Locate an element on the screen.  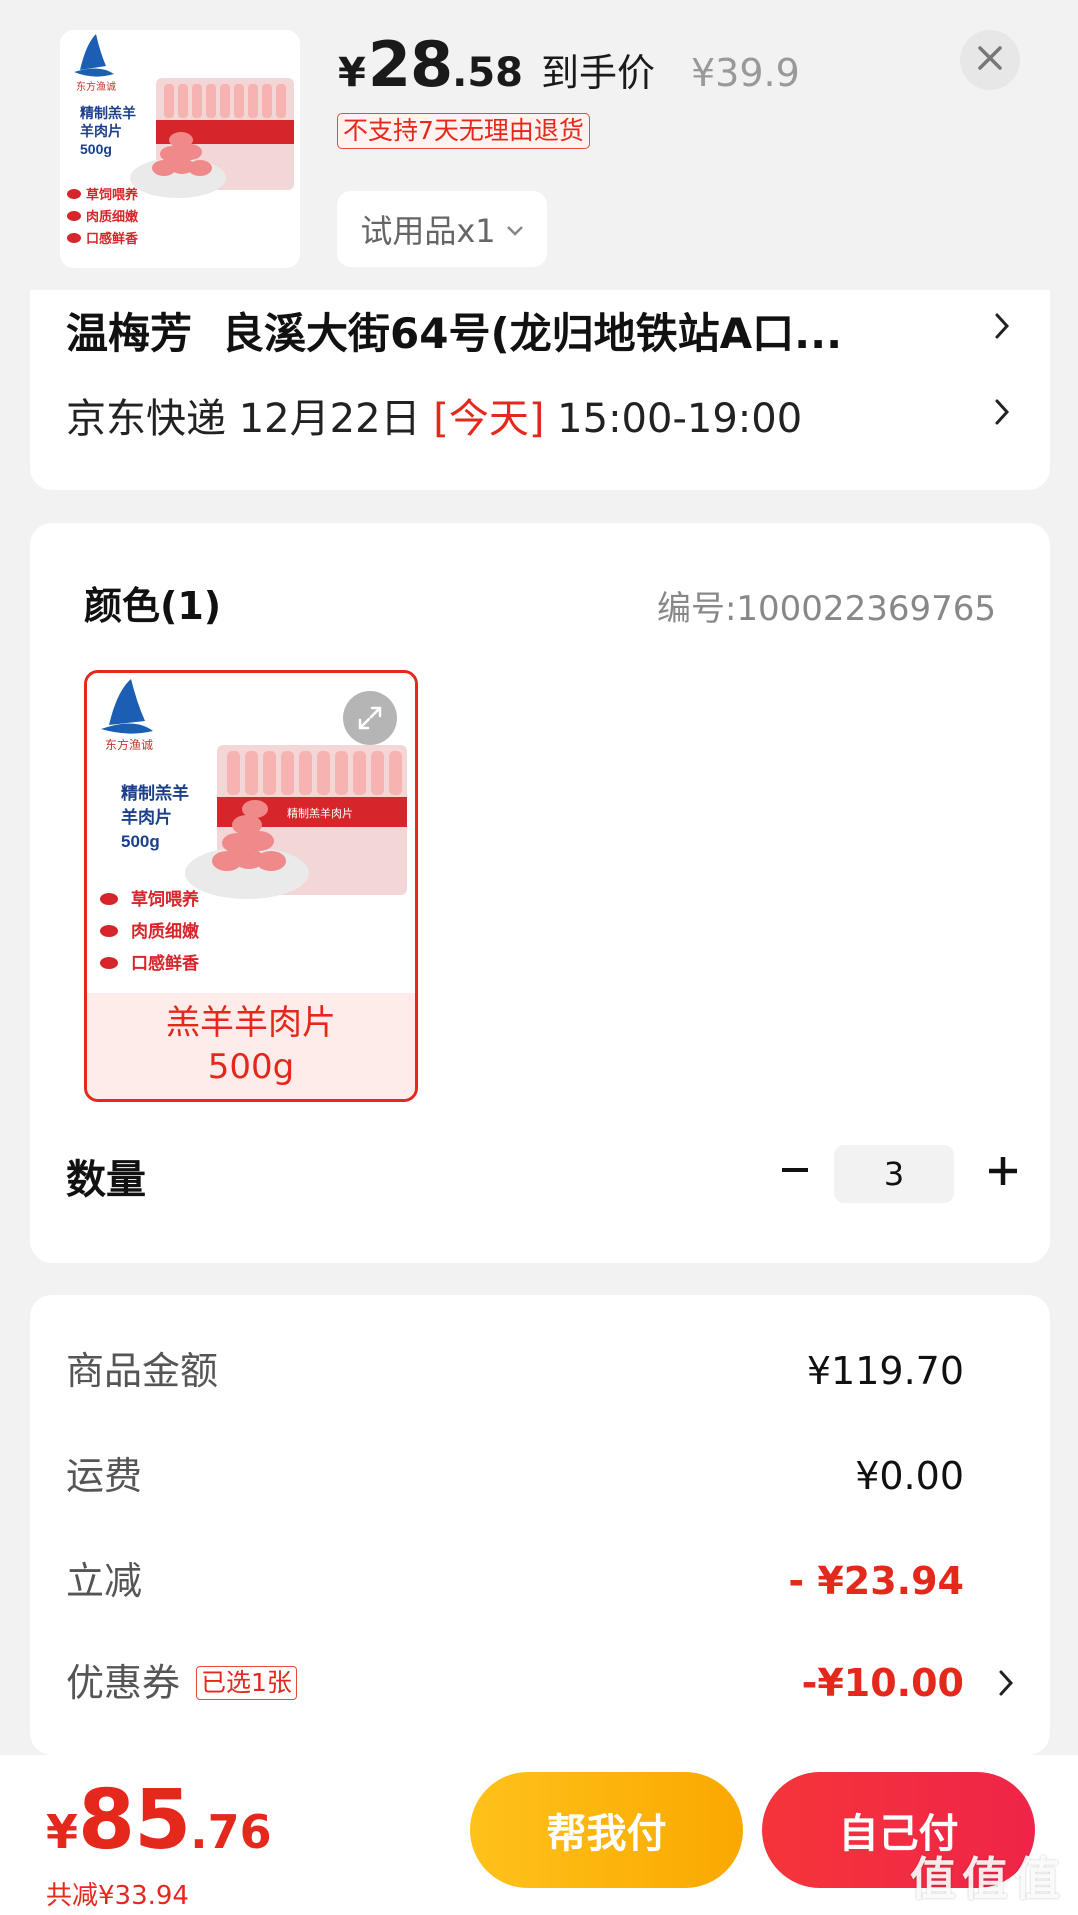
total-savings: 共减¥33.94 is located at coordinates (117, 1896).